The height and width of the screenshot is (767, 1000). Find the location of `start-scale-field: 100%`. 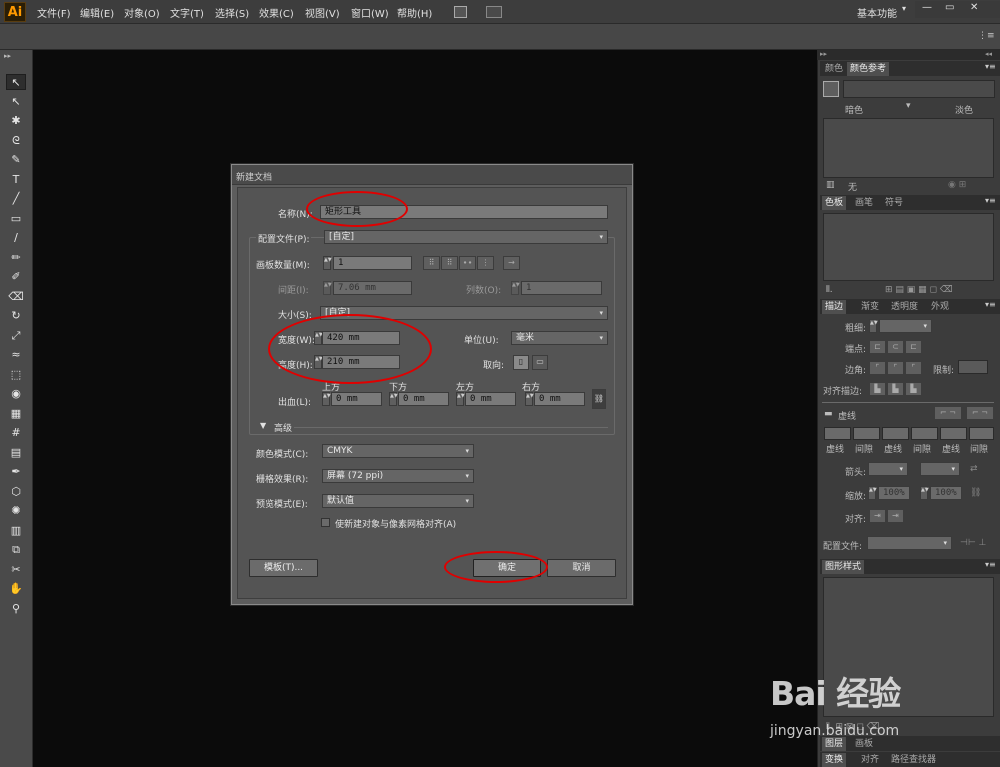

start-scale-field: 100% is located at coordinates (894, 493).